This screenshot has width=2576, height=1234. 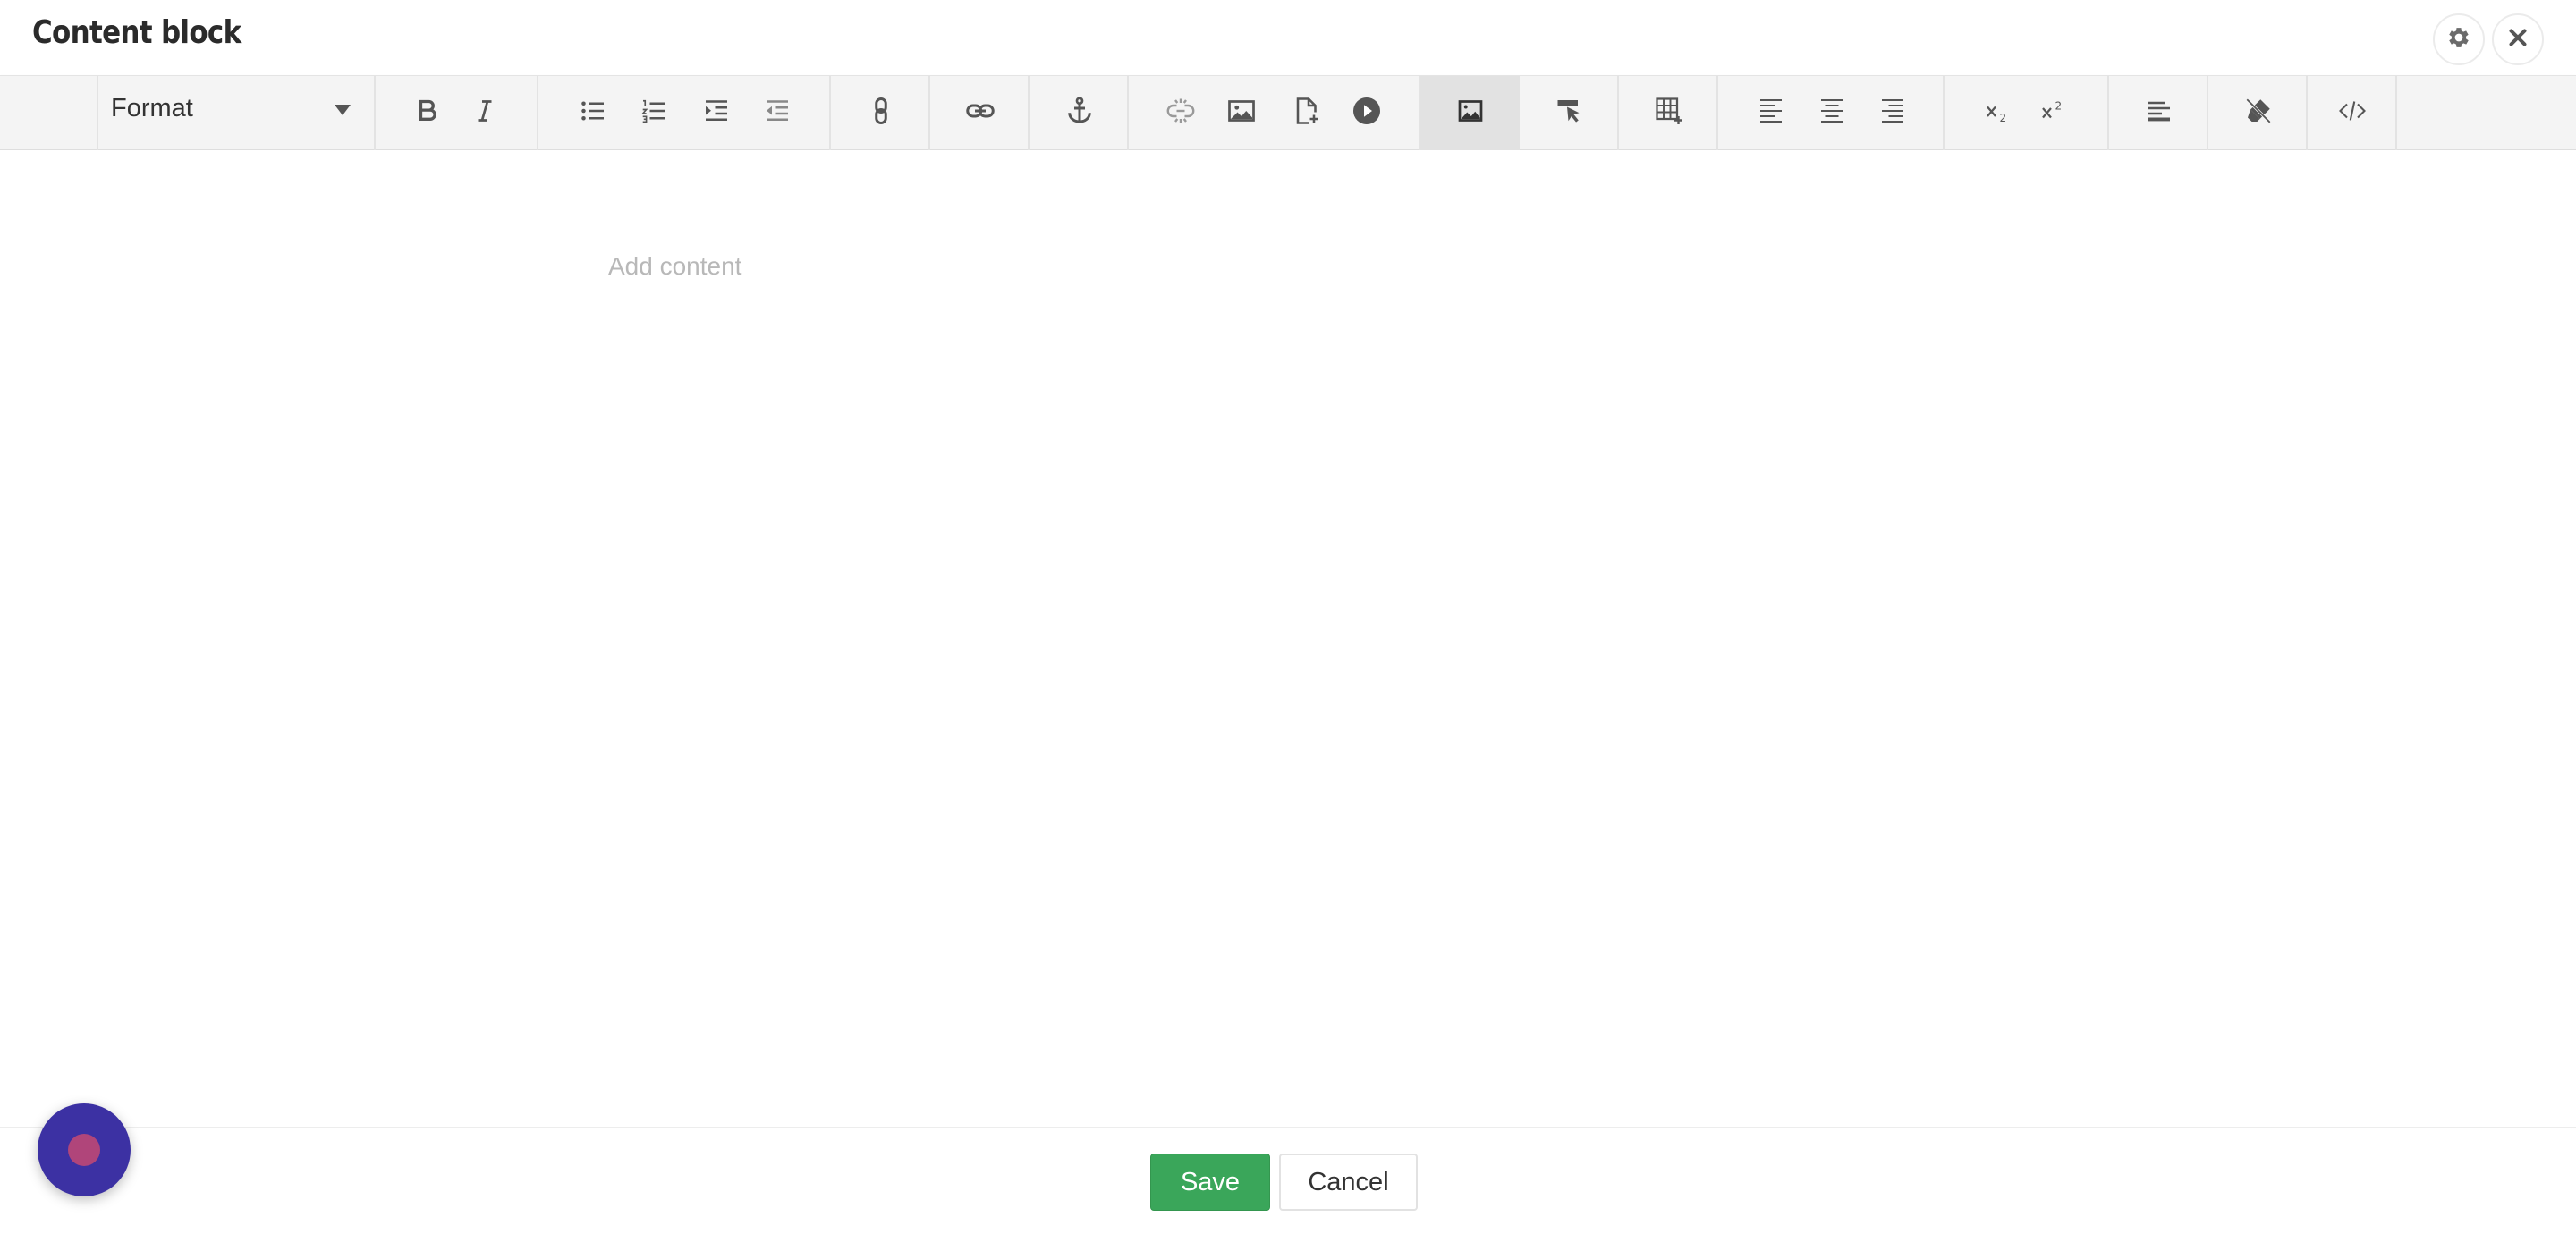 I want to click on dialog-title: Content block, so click(x=137, y=32).